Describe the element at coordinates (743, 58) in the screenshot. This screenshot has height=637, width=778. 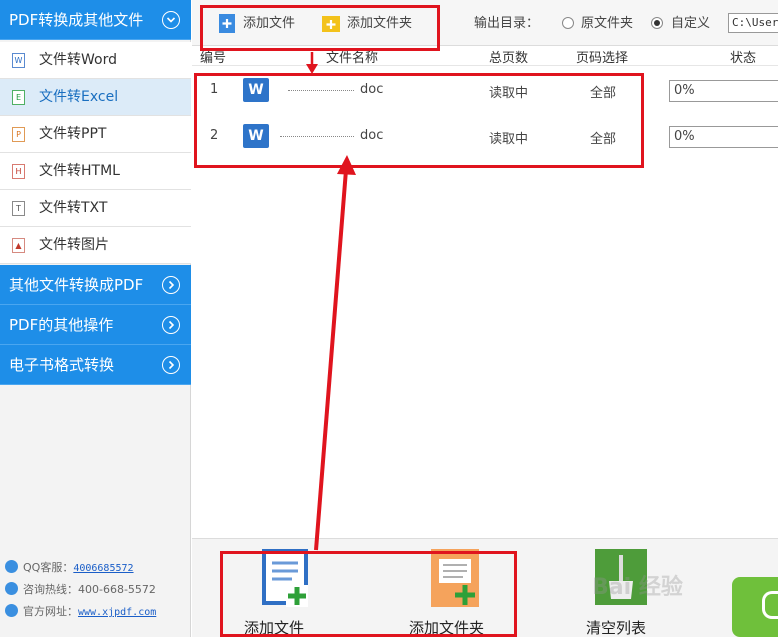
I see `col-status: 状态` at that location.